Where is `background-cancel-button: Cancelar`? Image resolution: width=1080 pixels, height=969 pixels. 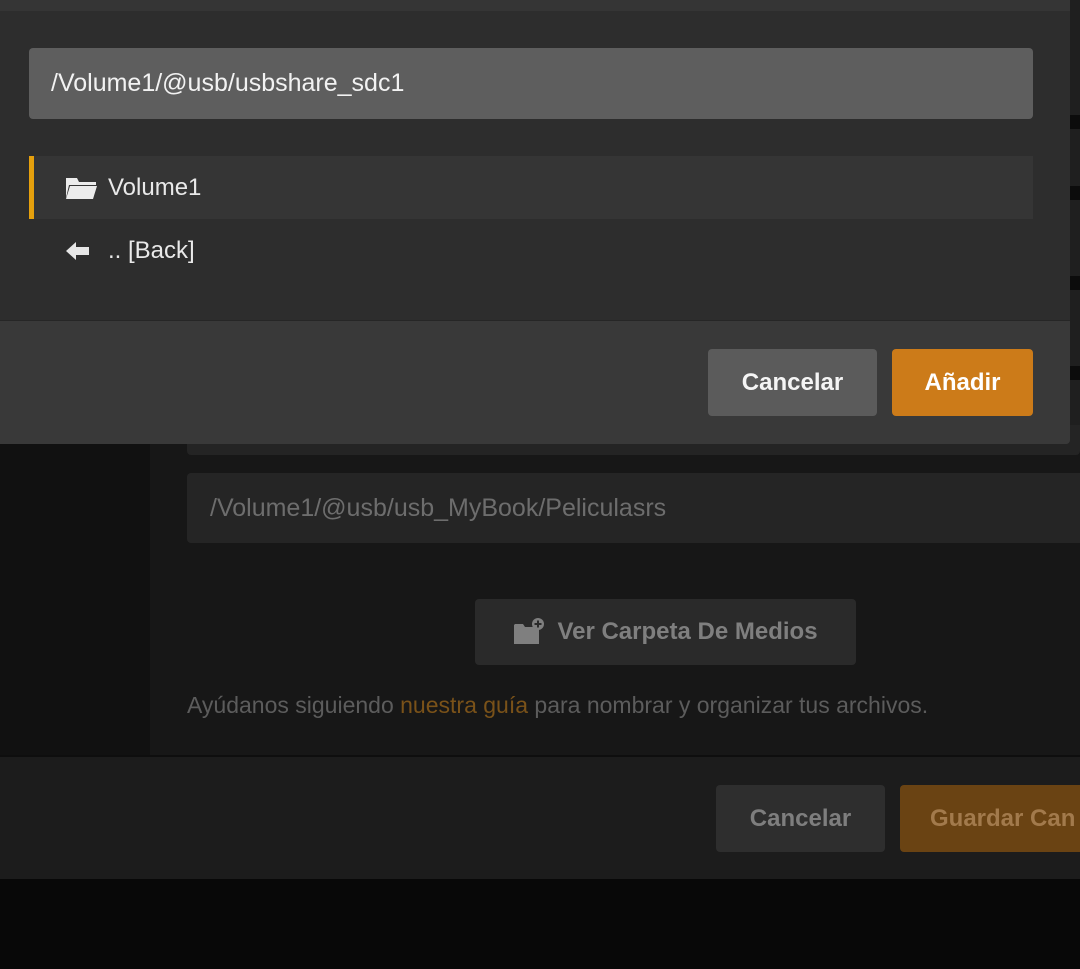
background-cancel-button: Cancelar is located at coordinates (800, 818).